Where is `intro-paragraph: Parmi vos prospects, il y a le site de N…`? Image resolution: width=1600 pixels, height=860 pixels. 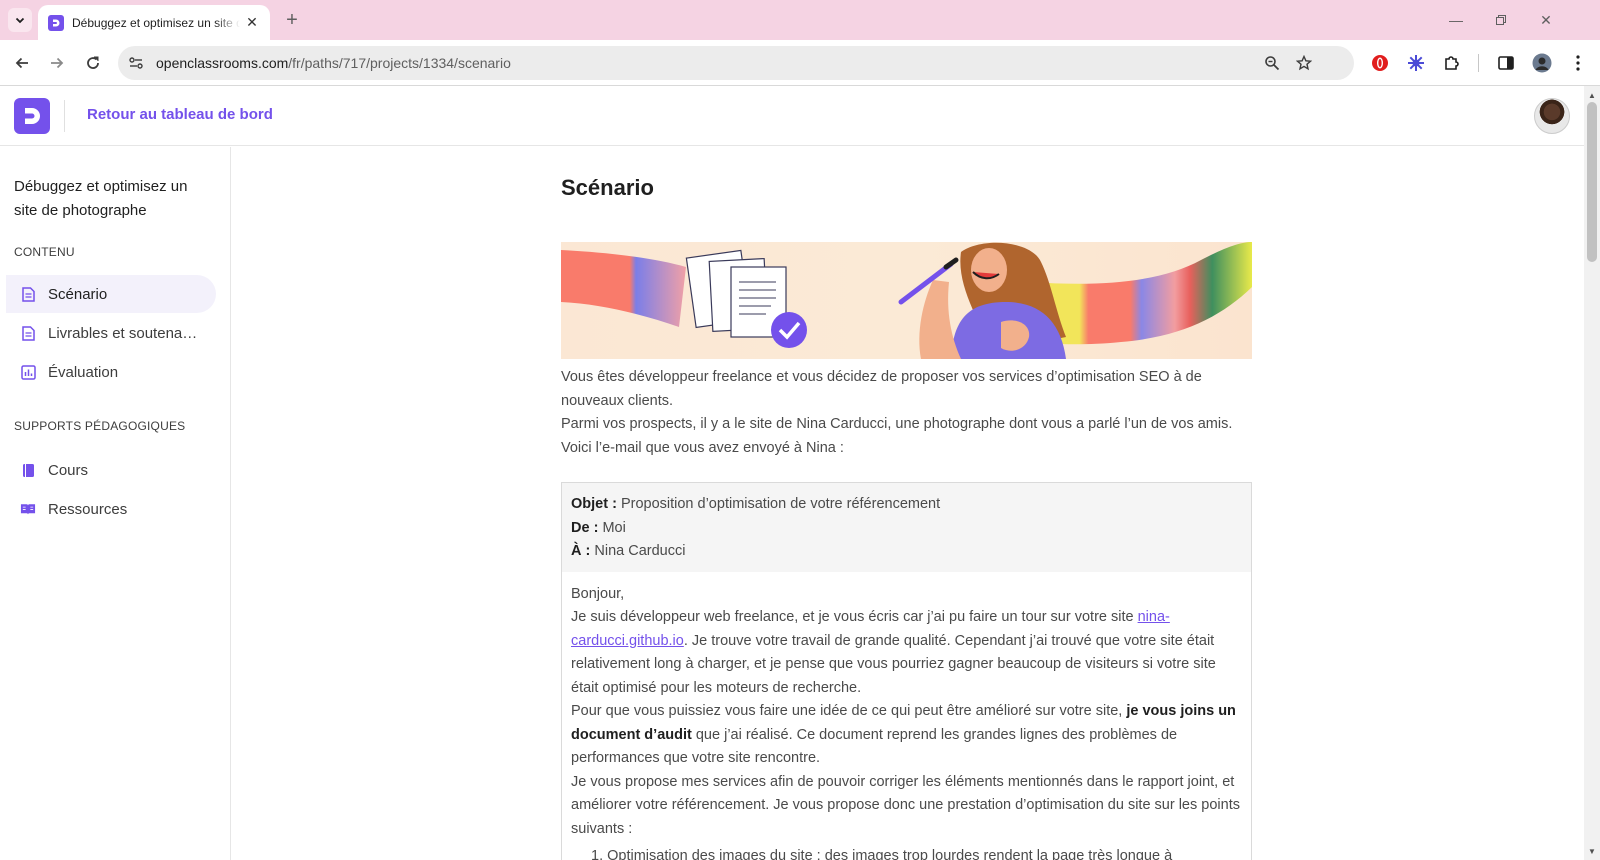
intro-paragraph: Parmi vos prospects, il y a le site de N… is located at coordinates (897, 436).